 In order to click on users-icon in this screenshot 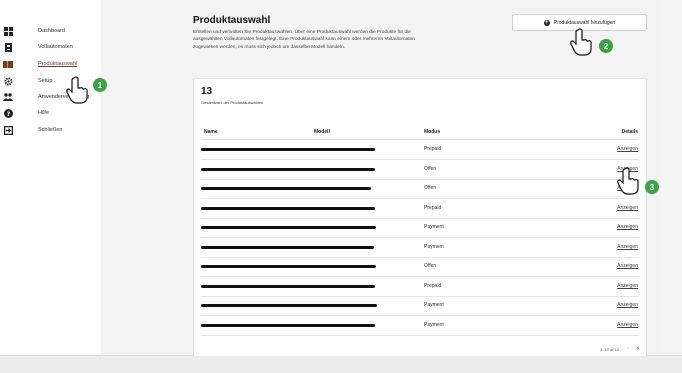, I will do `click(8, 97)`.